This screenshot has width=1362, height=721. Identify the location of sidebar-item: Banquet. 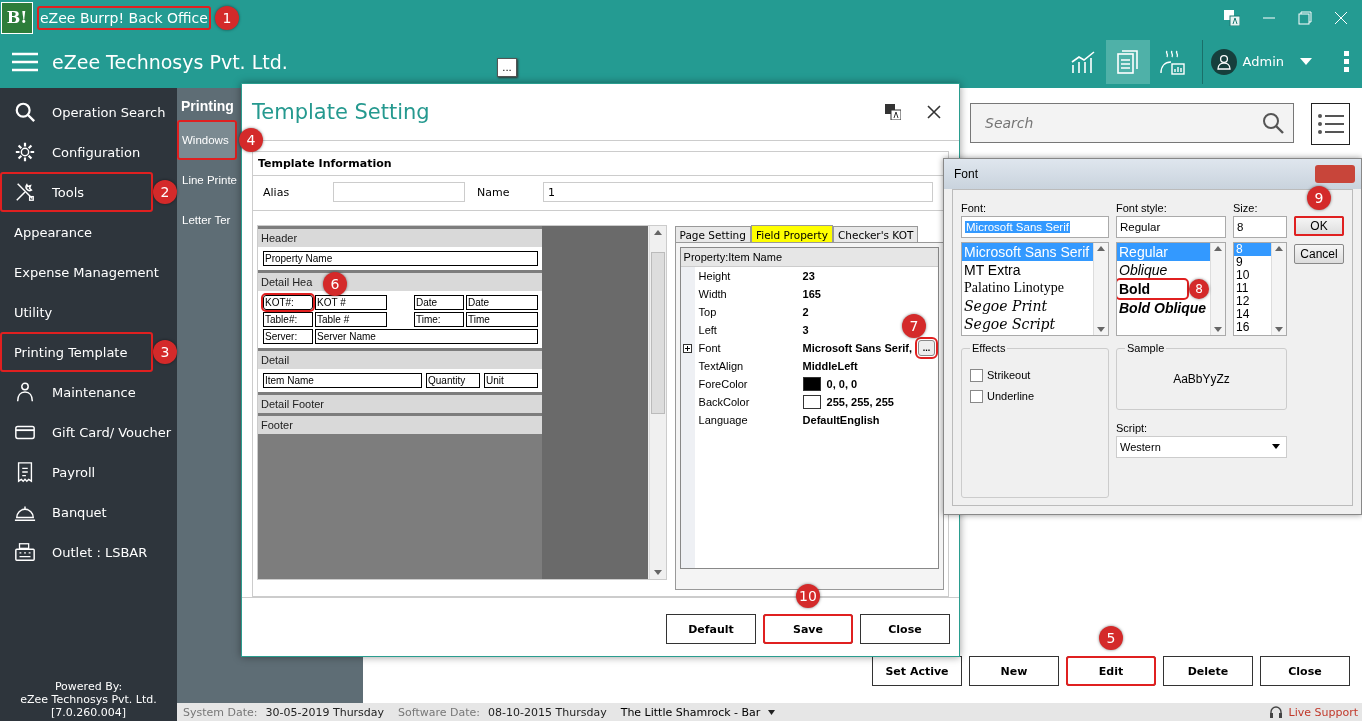
(88, 512).